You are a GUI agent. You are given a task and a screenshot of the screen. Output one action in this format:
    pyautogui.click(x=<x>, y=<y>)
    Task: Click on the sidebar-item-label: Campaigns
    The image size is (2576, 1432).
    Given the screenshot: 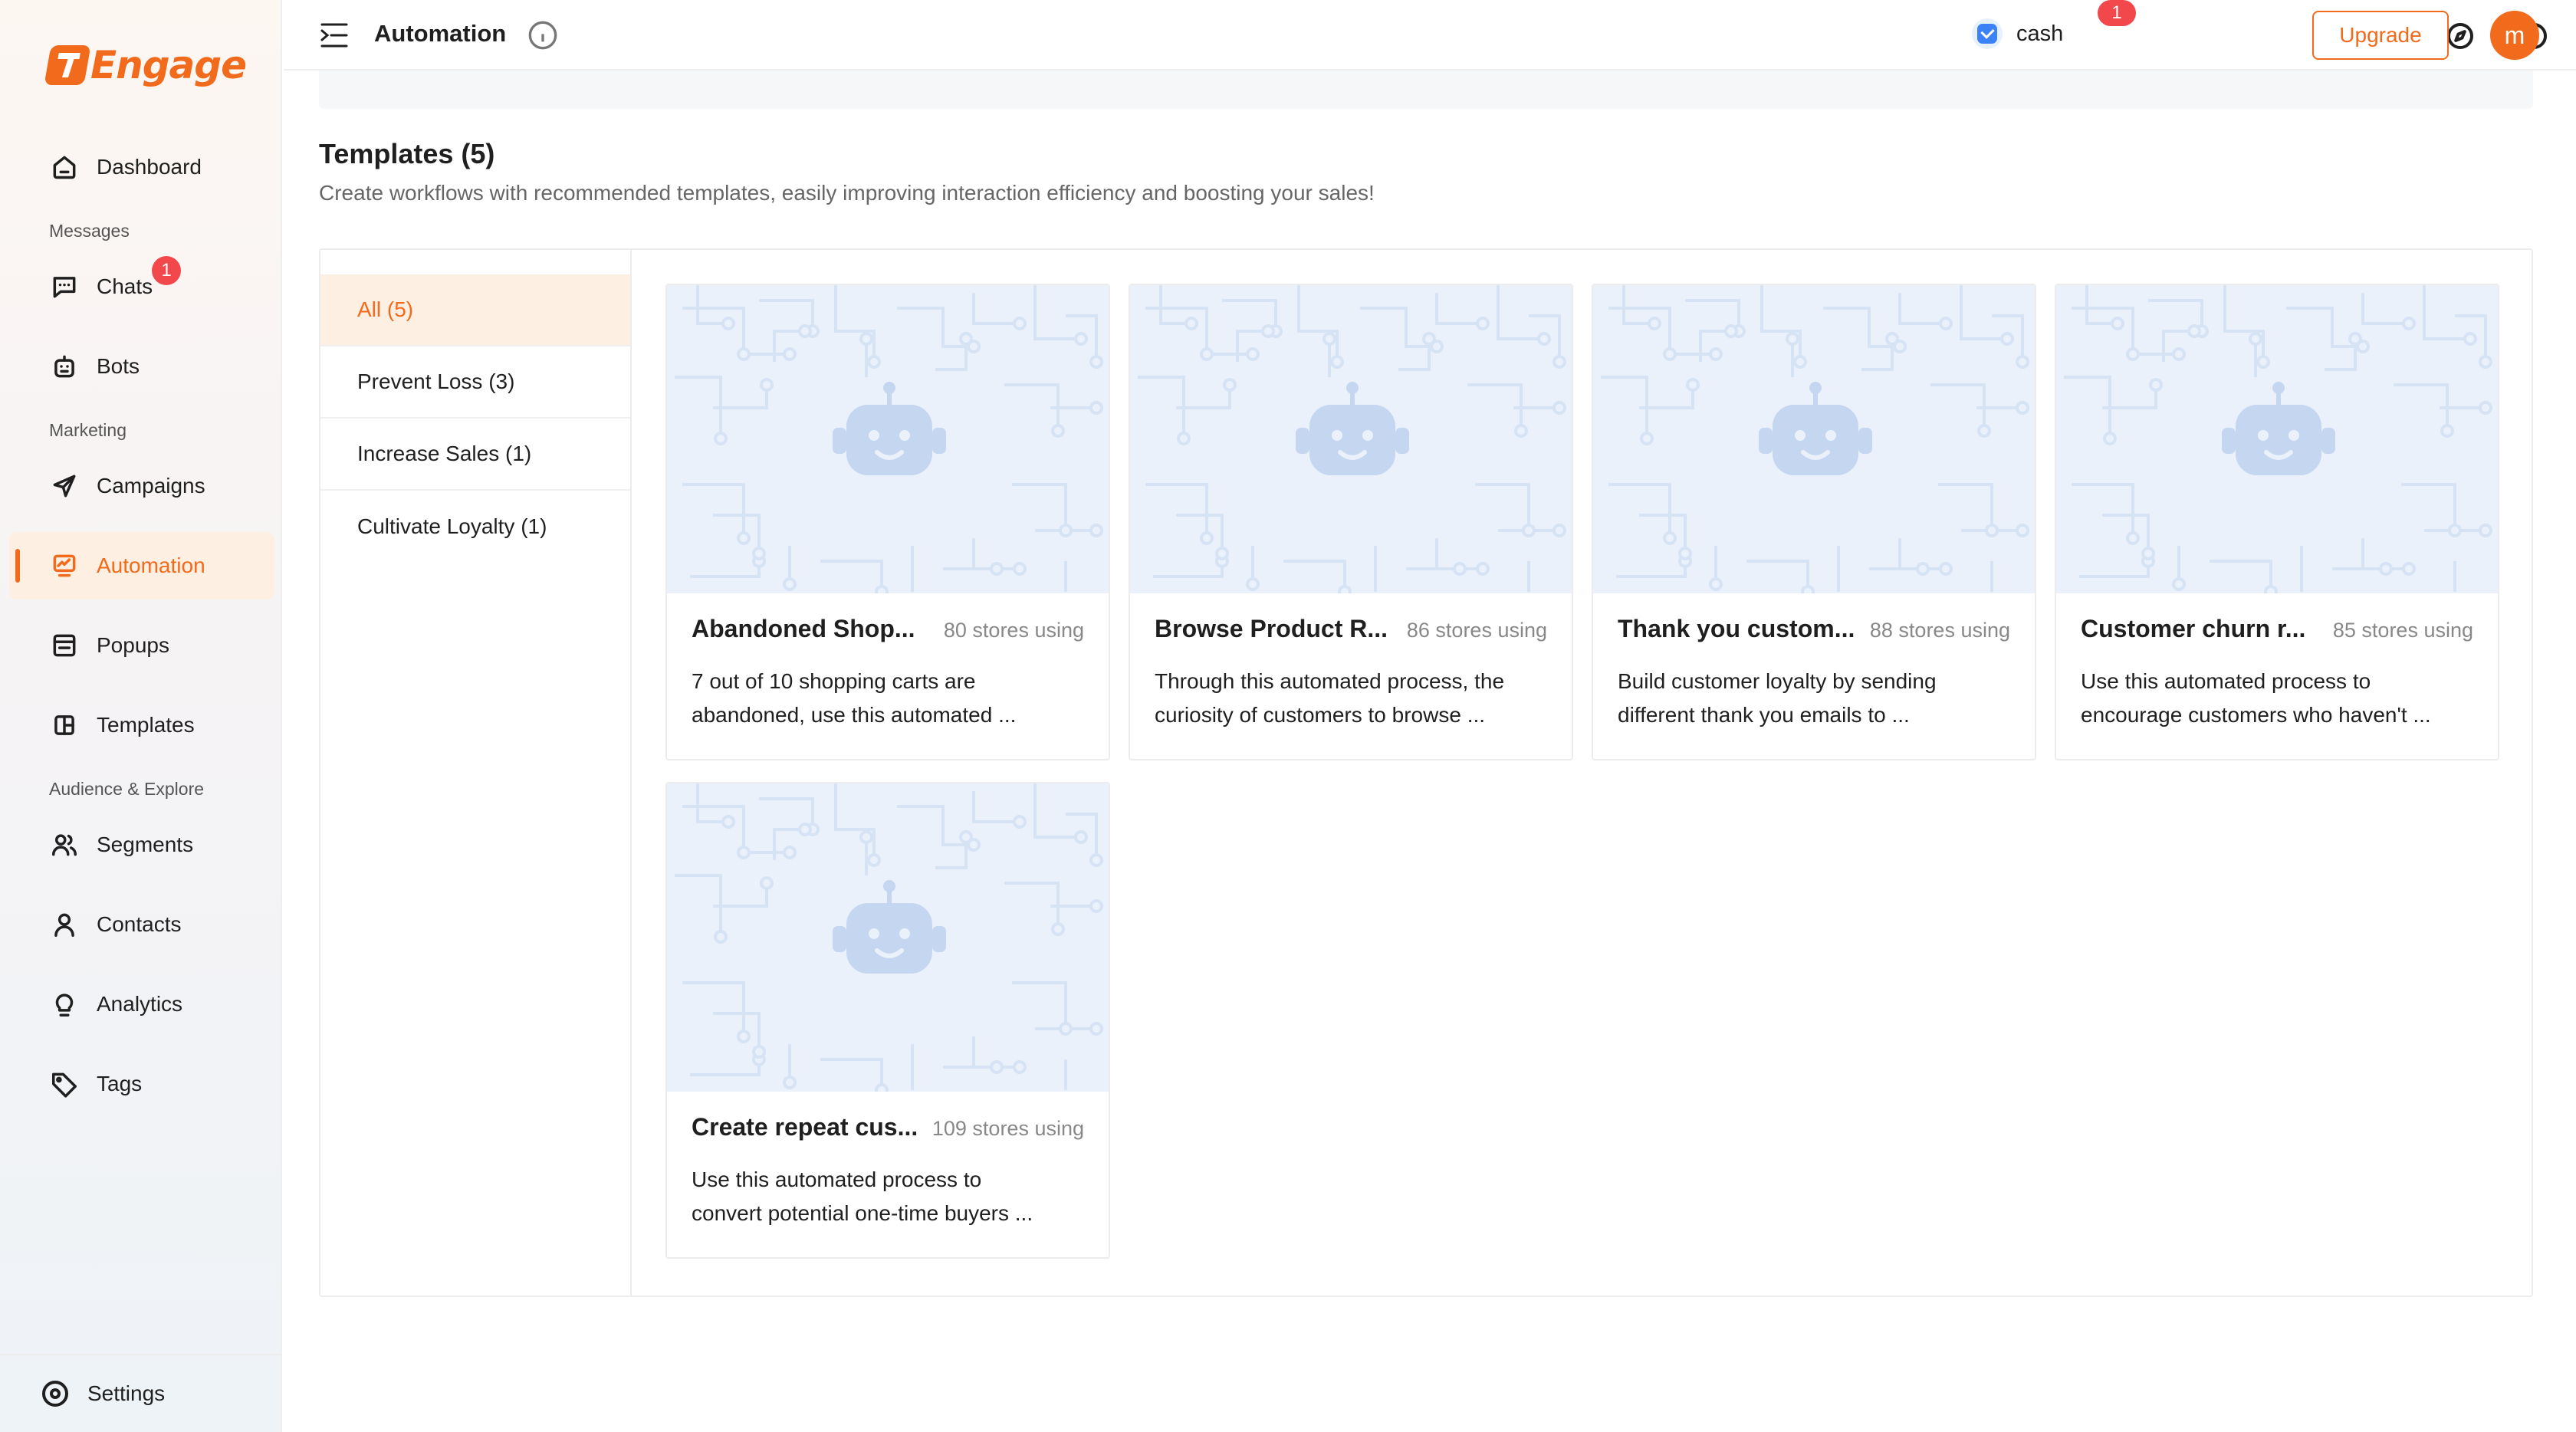 What is the action you would take?
    pyautogui.click(x=151, y=486)
    